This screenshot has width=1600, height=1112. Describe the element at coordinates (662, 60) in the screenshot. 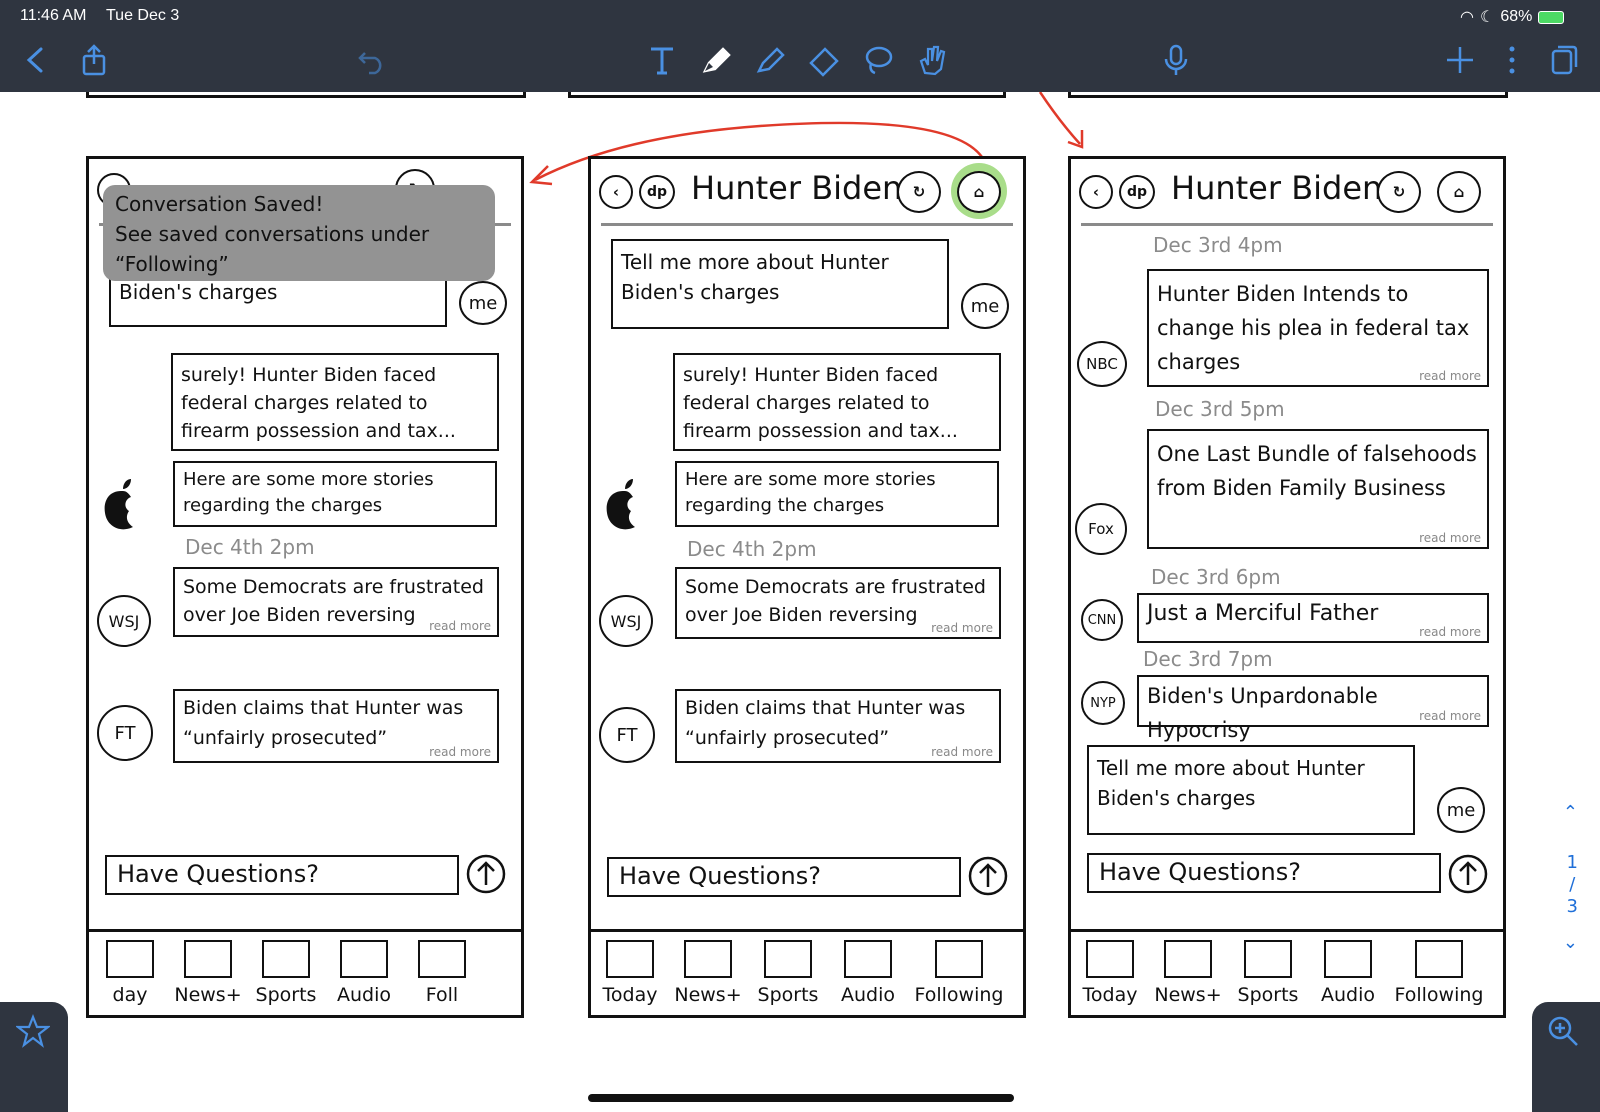

I see `text-tool-icon` at that location.